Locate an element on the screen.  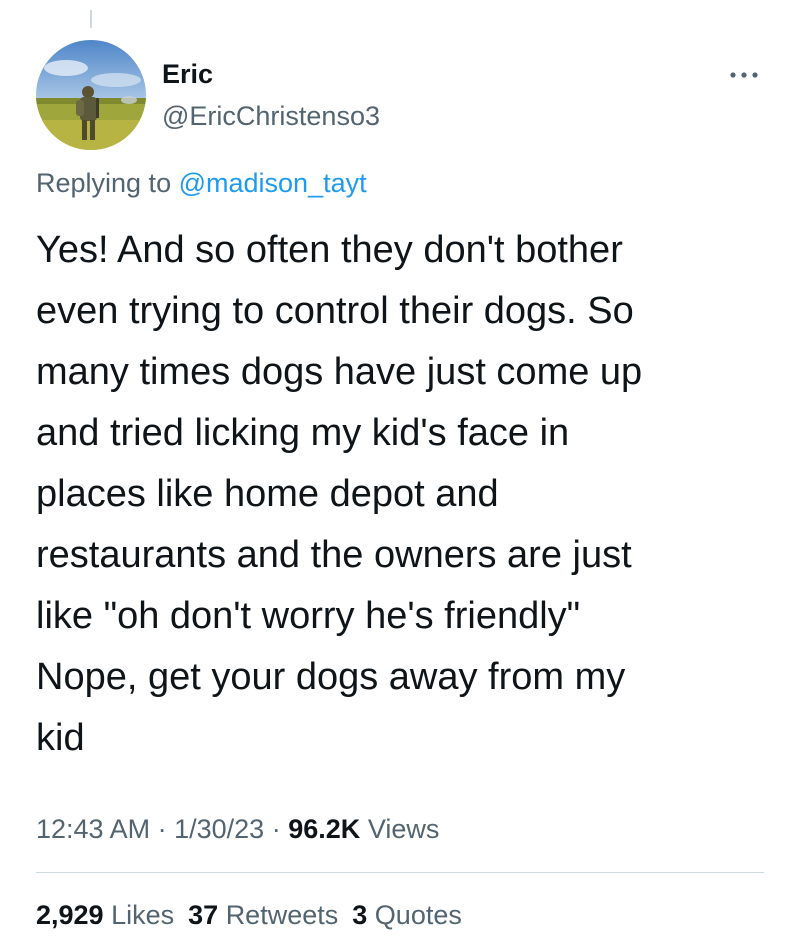
quotes-stat: 3 Quotes is located at coordinates (407, 915).